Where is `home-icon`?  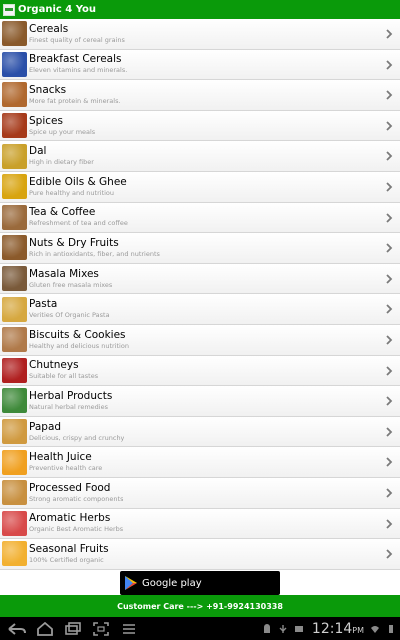 home-icon is located at coordinates (45, 628).